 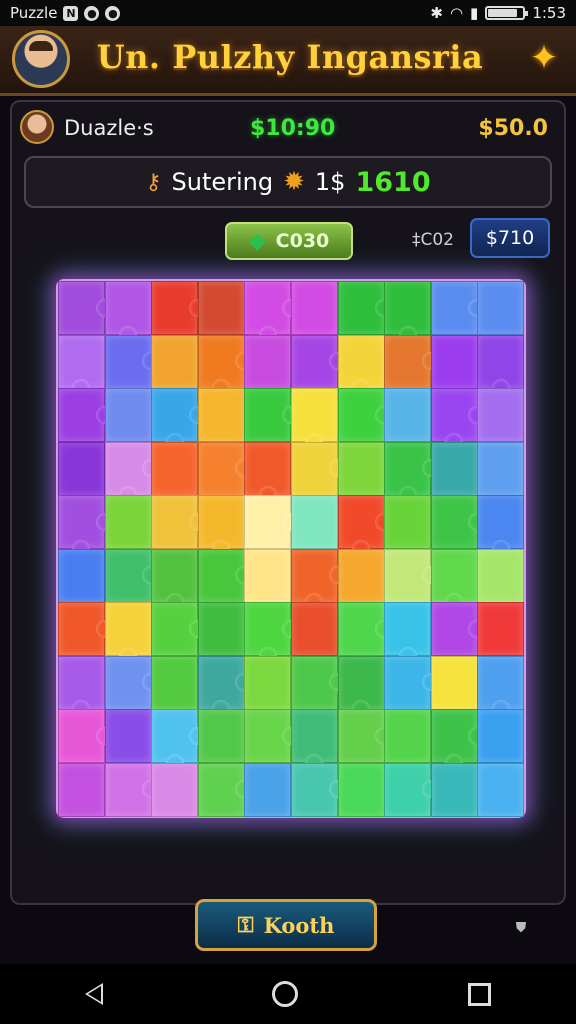 I want to click on wifi-icon: ◠, so click(x=456, y=13).